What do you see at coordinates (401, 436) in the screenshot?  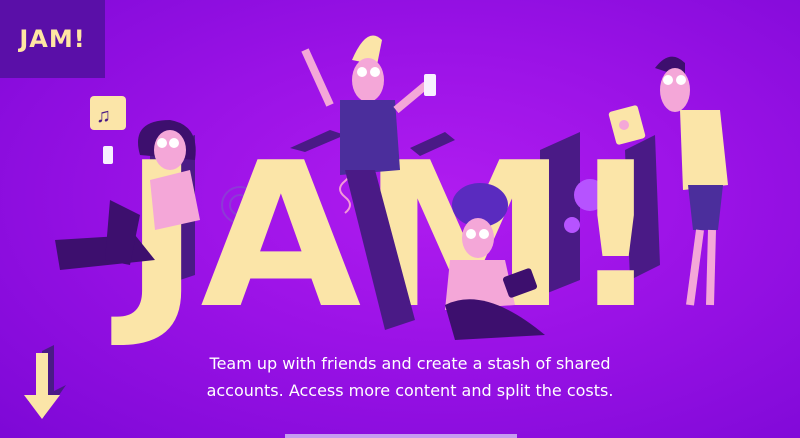 I see `bottom-bar` at bounding box center [401, 436].